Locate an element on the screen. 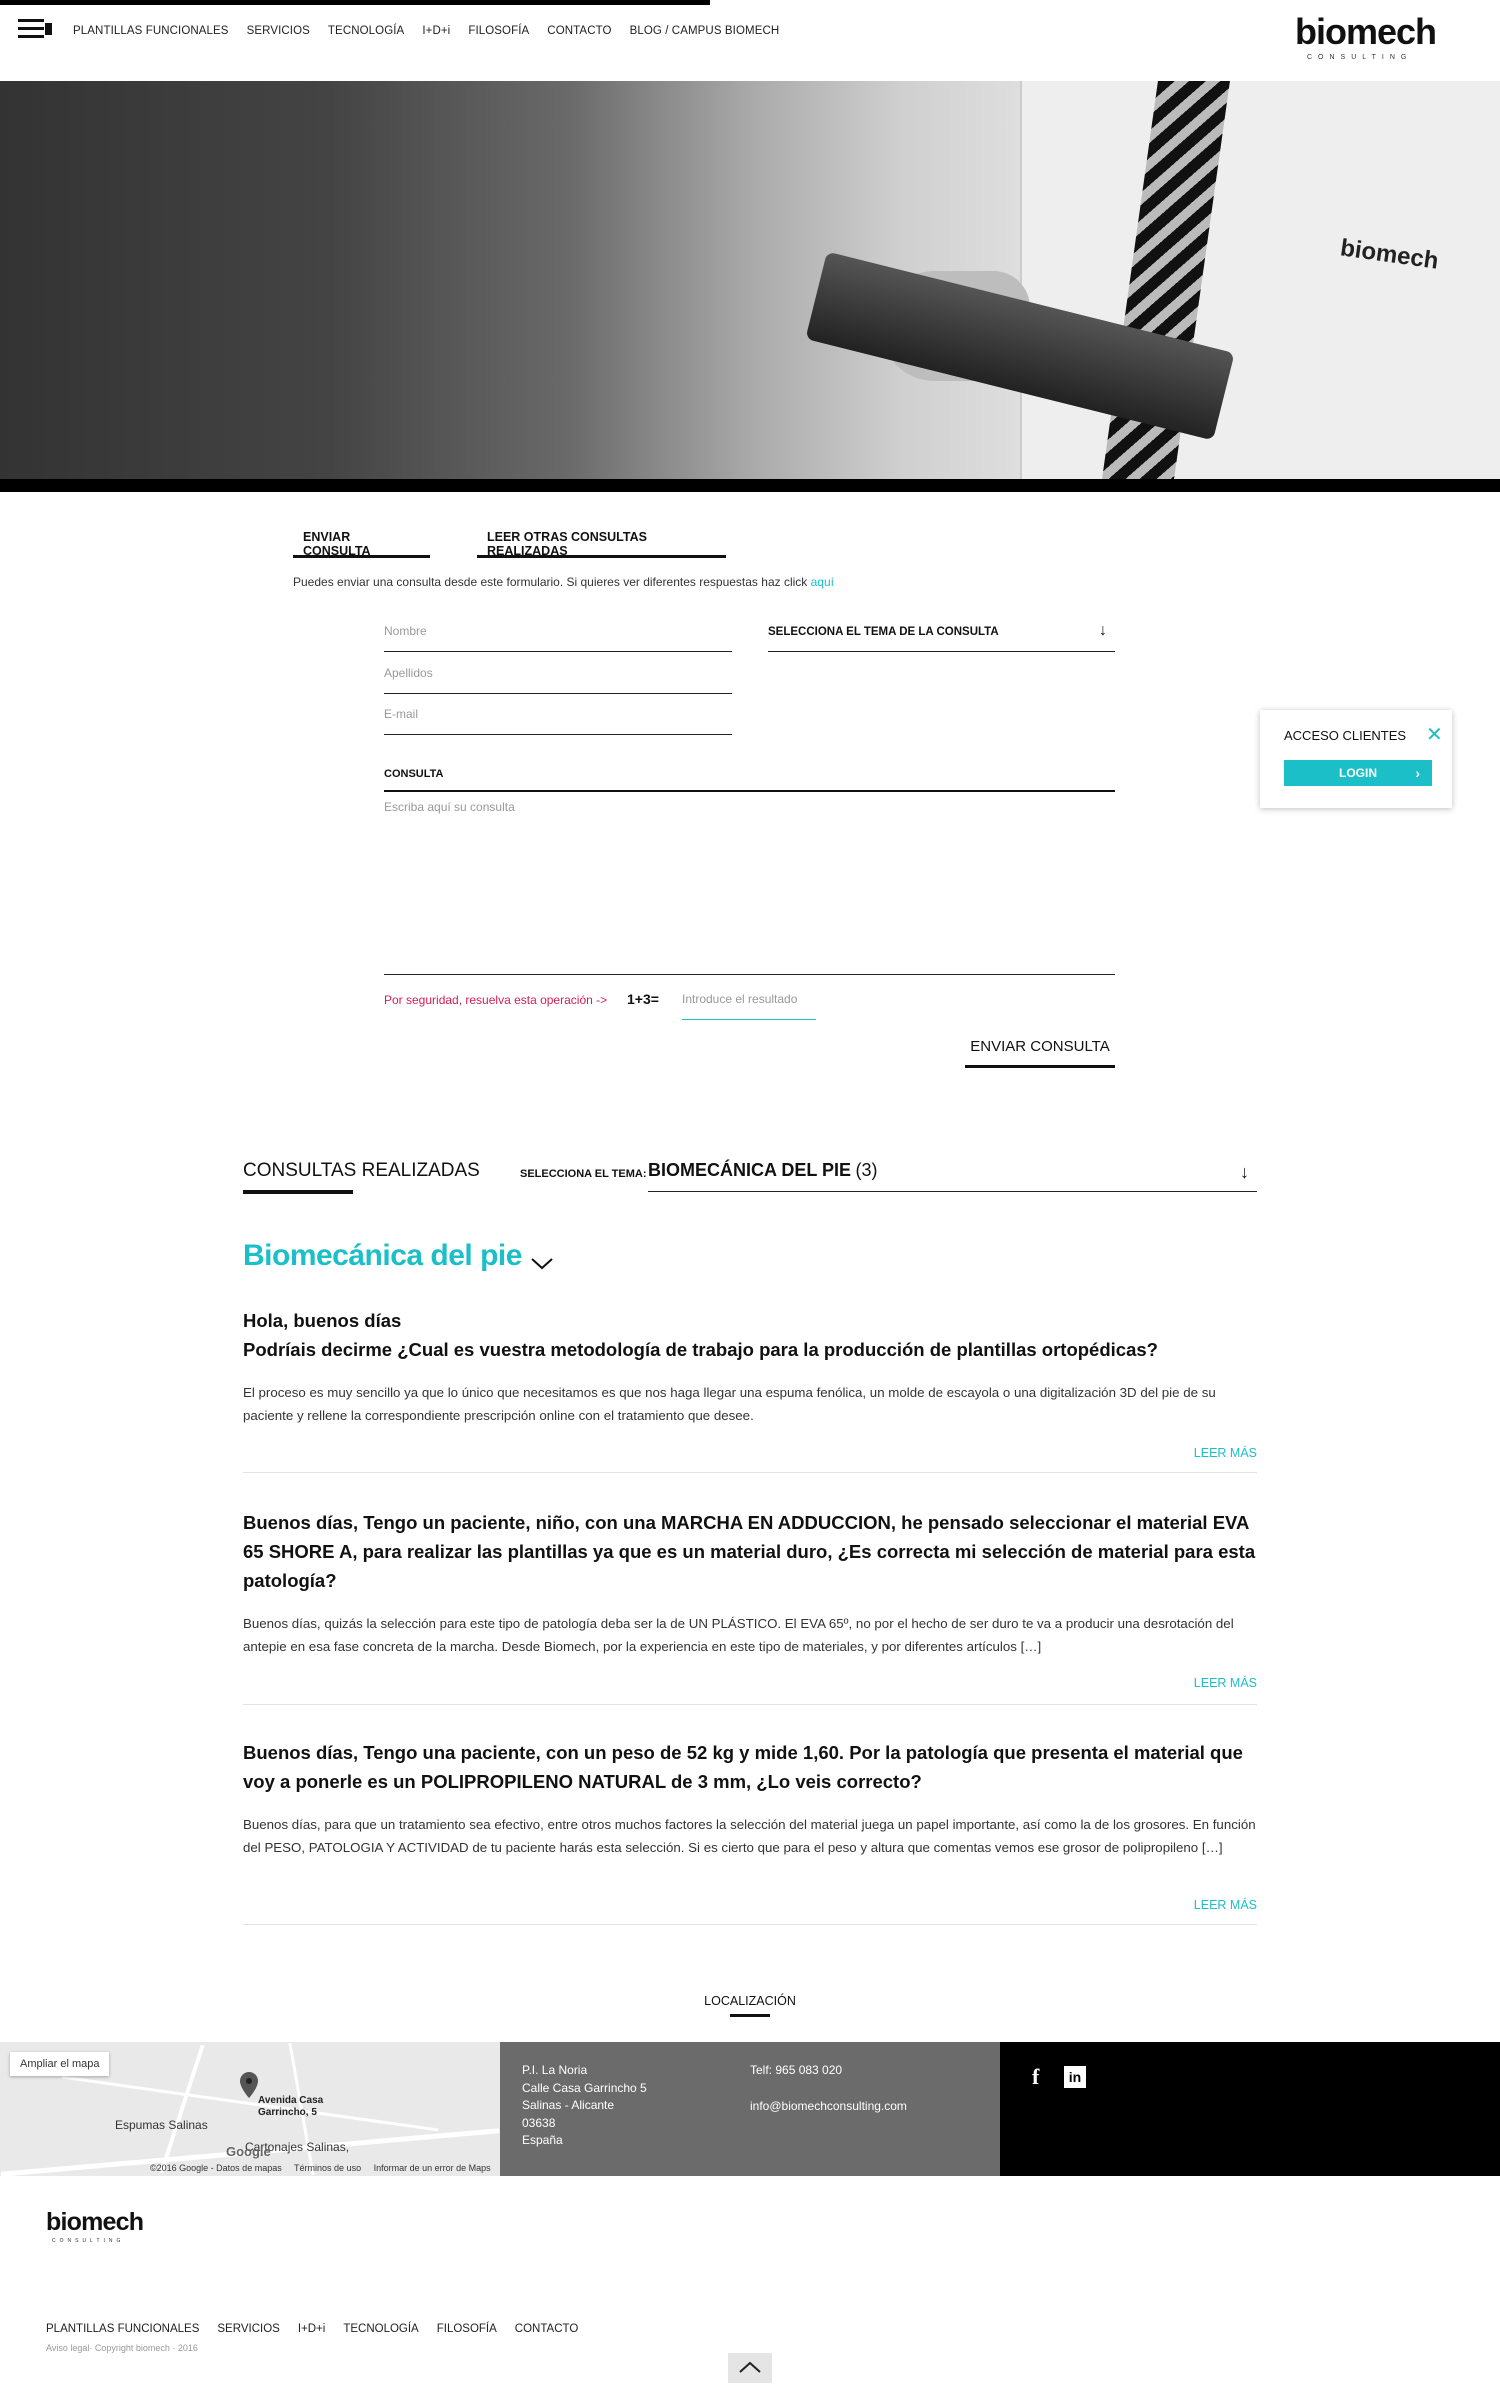 This screenshot has width=1500, height=2403. consultas-title: CONSULTAS REALIZADAS is located at coordinates (361, 1177).